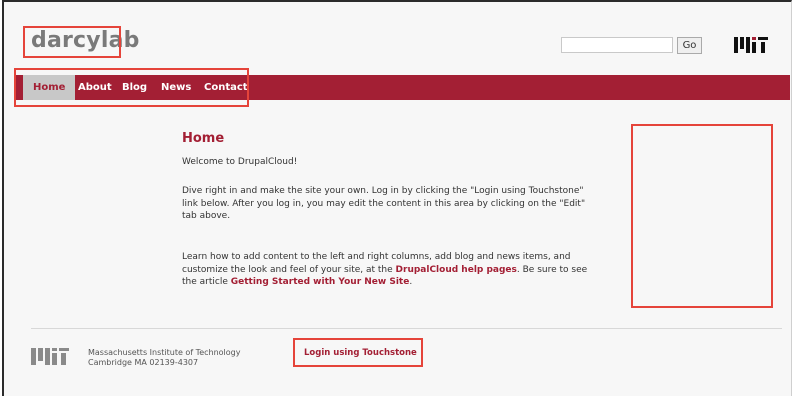 This screenshot has height=396, width=797. I want to click on search-input, so click(617, 45).